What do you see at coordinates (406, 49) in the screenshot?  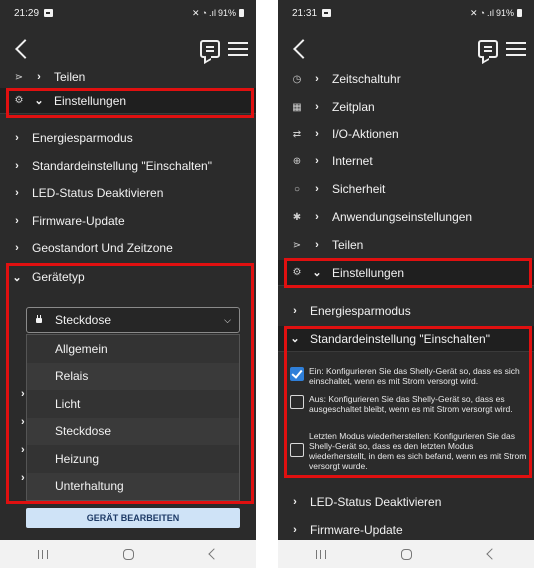 I see `app-bar` at bounding box center [406, 49].